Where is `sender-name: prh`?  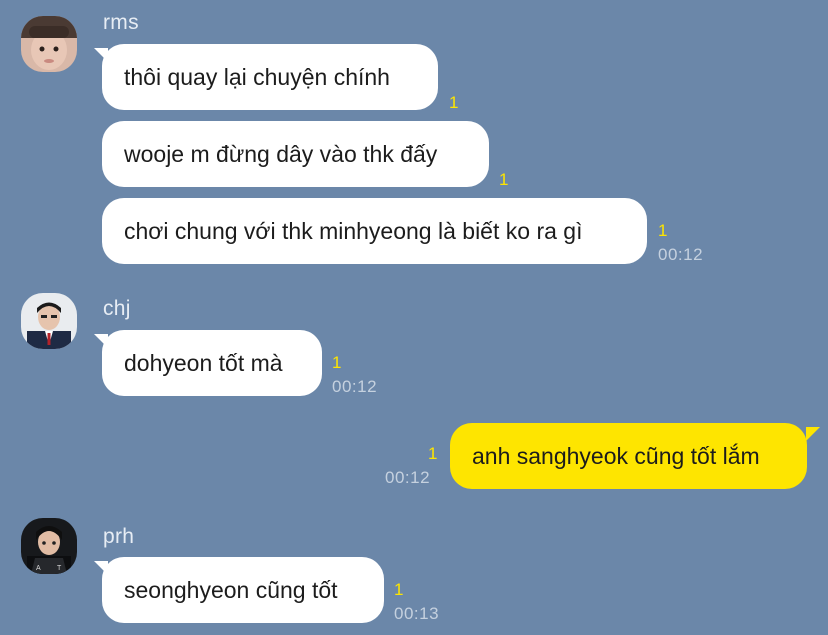
sender-name: prh is located at coordinates (119, 536).